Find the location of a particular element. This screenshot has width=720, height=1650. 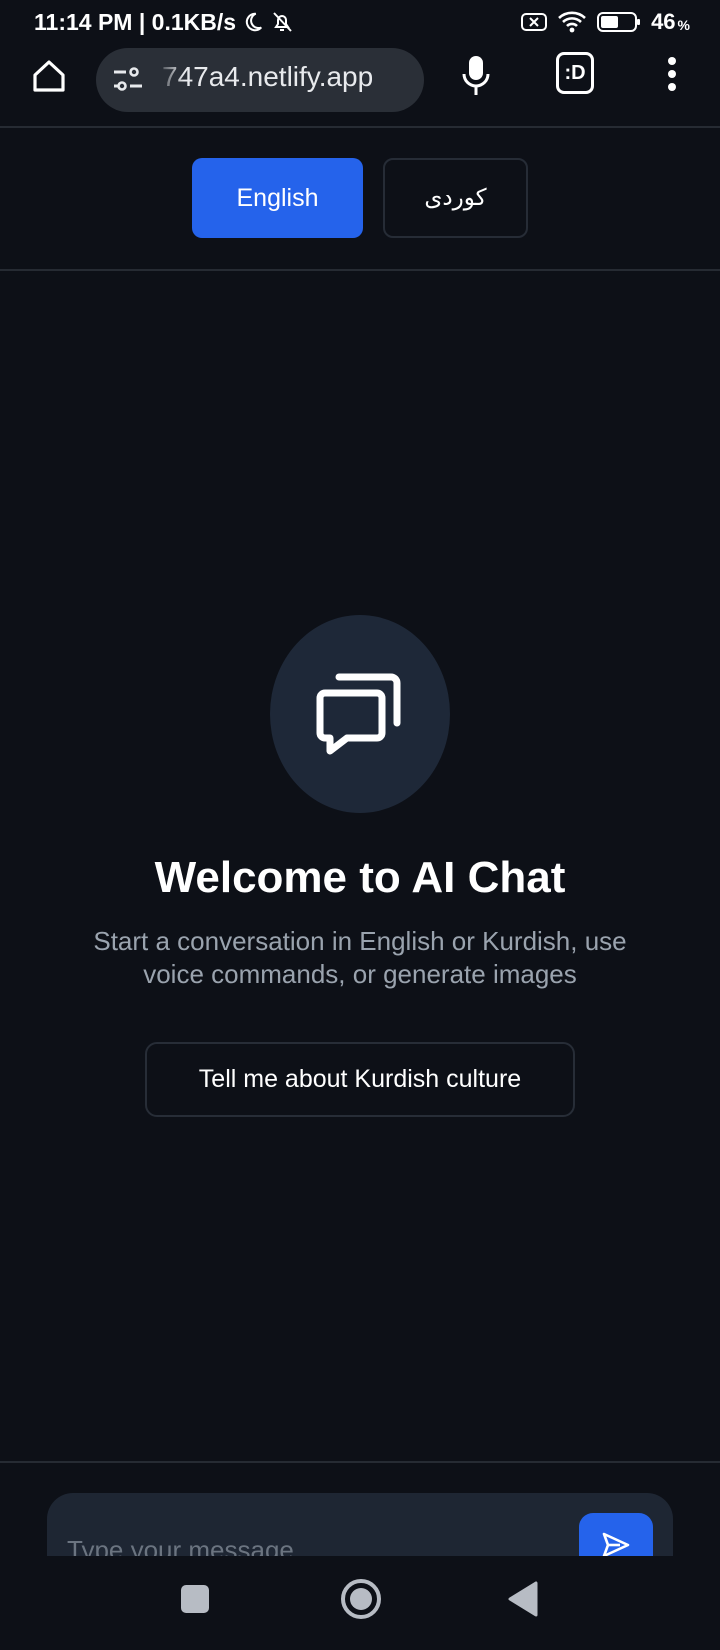

kurdish-language-button: کوردی is located at coordinates (455, 198).